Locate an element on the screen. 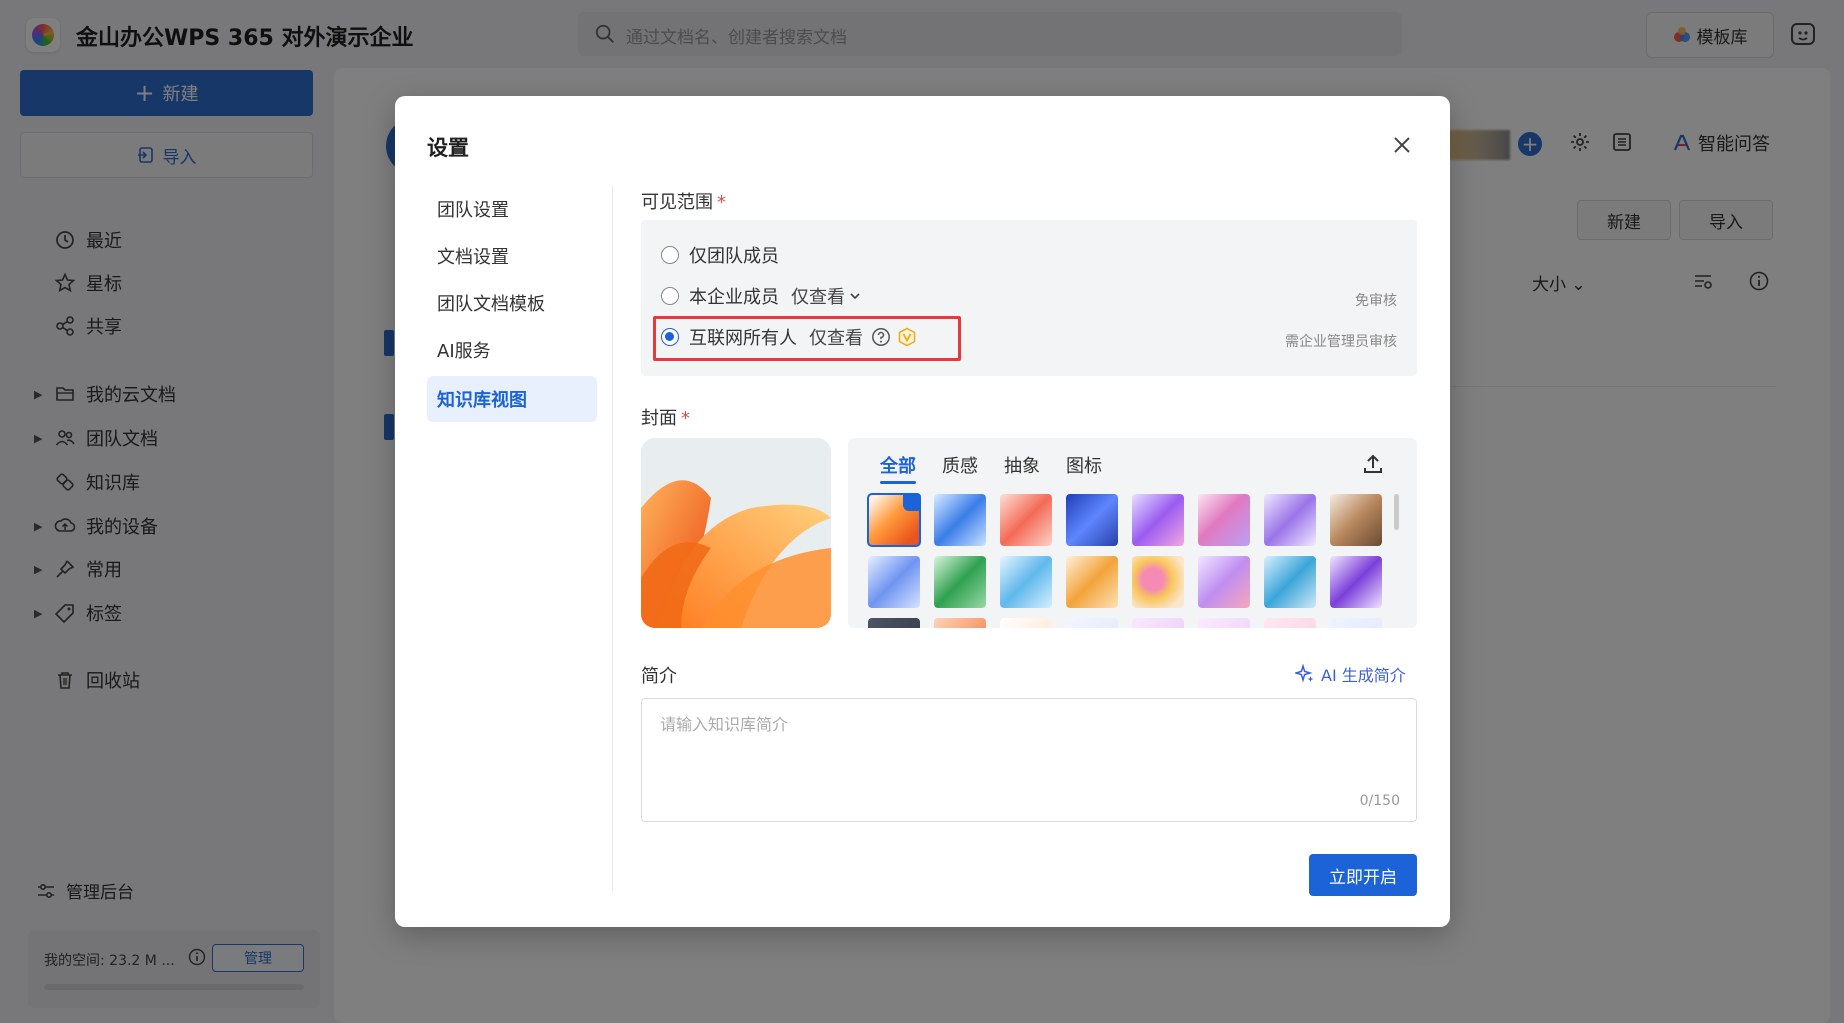 Image resolution: width=1844 pixels, height=1023 pixels. cover-preview-art is located at coordinates (736, 533).